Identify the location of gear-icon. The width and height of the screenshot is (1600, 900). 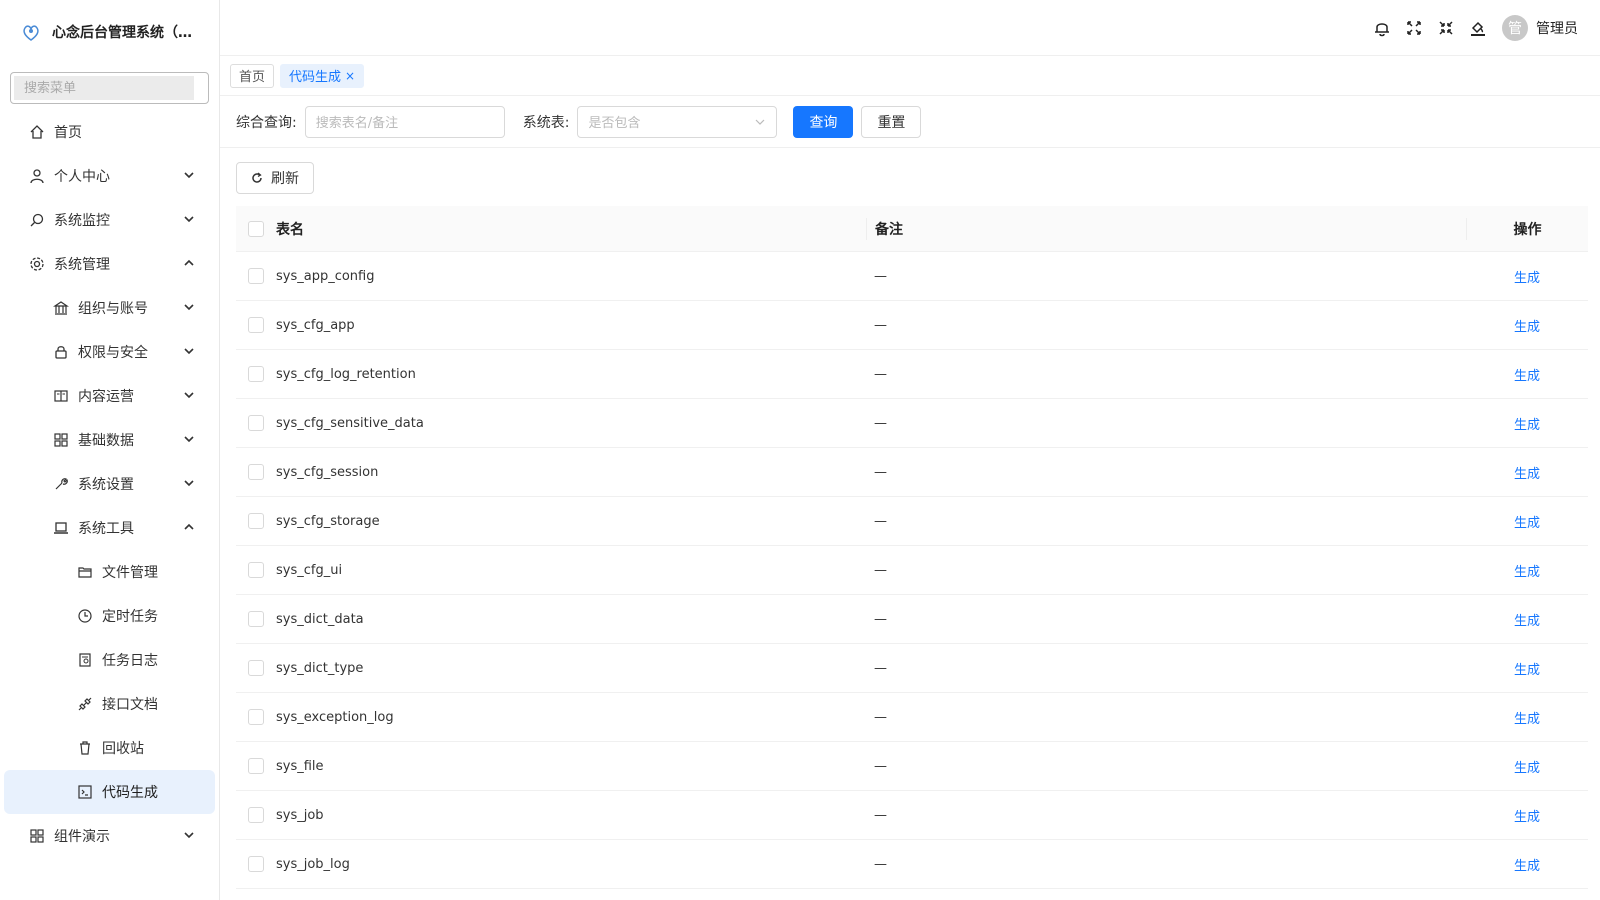
(37, 264).